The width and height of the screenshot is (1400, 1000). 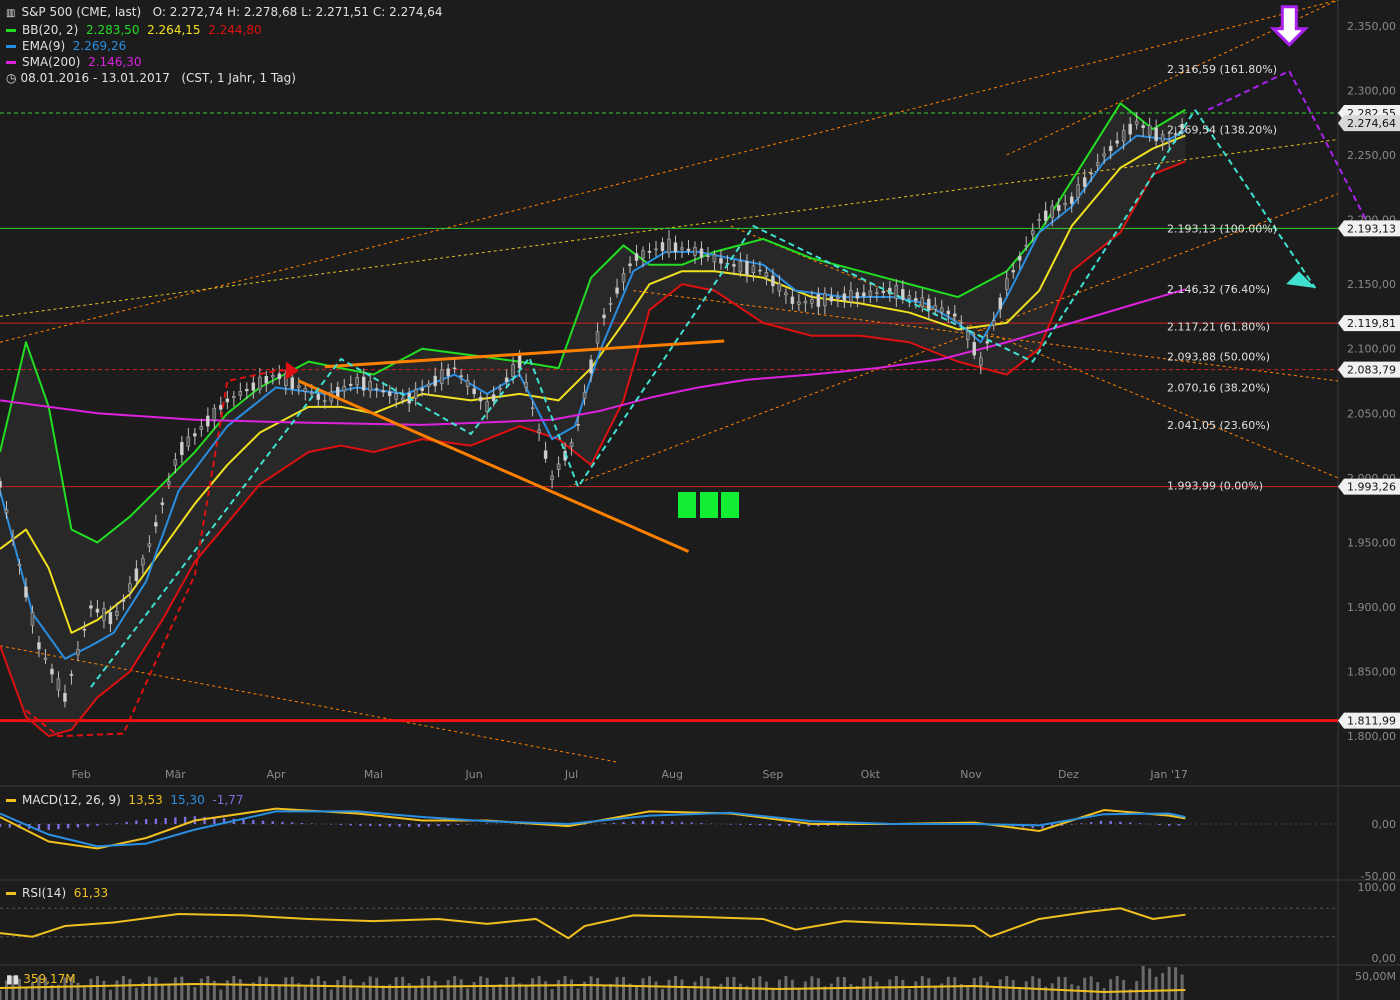 I want to click on y-tick-label-10: 2.300,00, so click(x=1371, y=90).